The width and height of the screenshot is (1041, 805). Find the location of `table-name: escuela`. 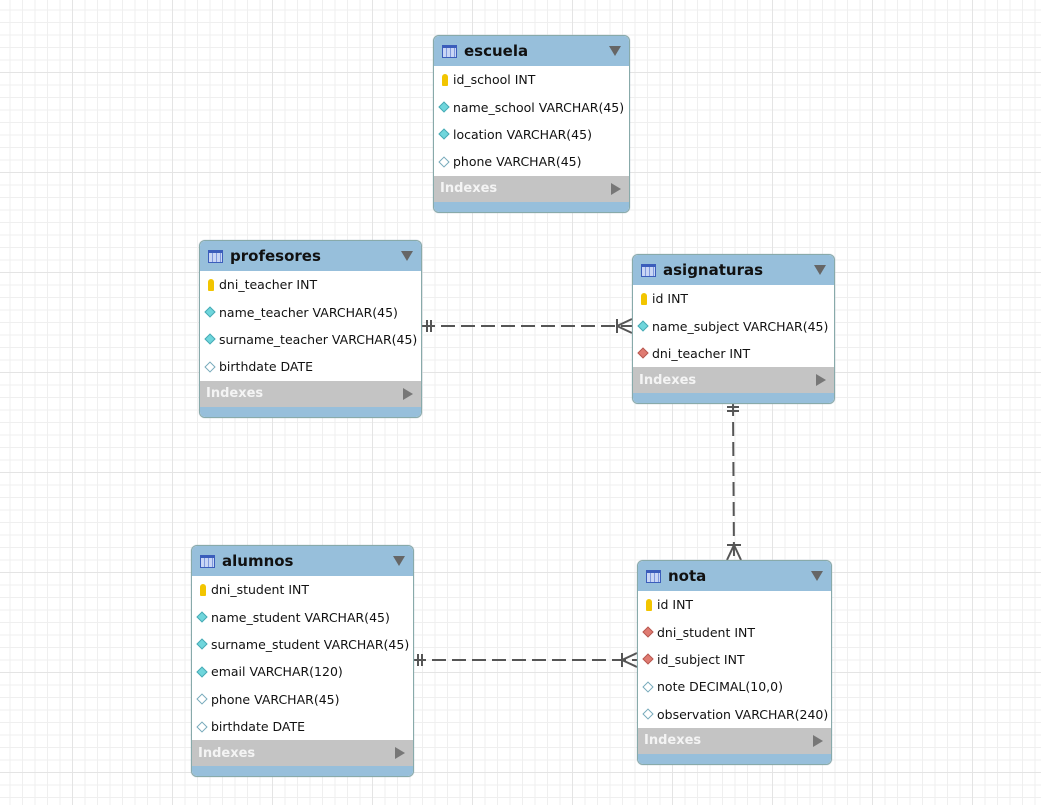

table-name: escuela is located at coordinates (496, 51).